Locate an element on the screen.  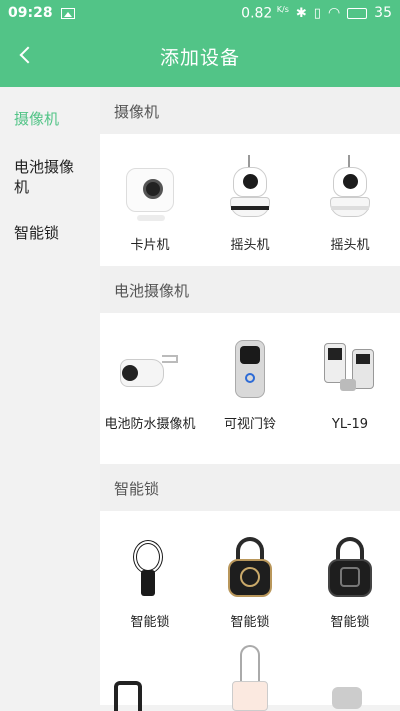
device-label: 电池防水摄像机 is located at coordinates (150, 424).